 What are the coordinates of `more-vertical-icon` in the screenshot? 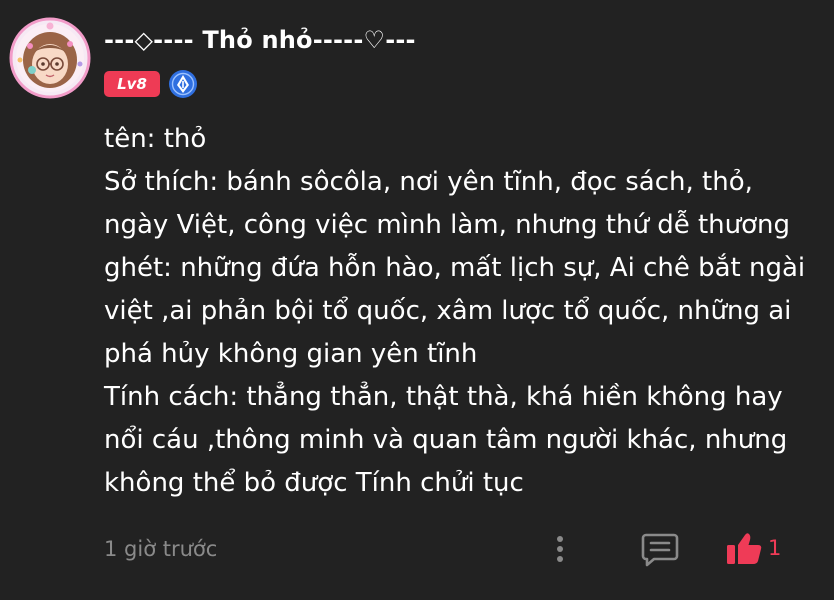 It's located at (560, 549).